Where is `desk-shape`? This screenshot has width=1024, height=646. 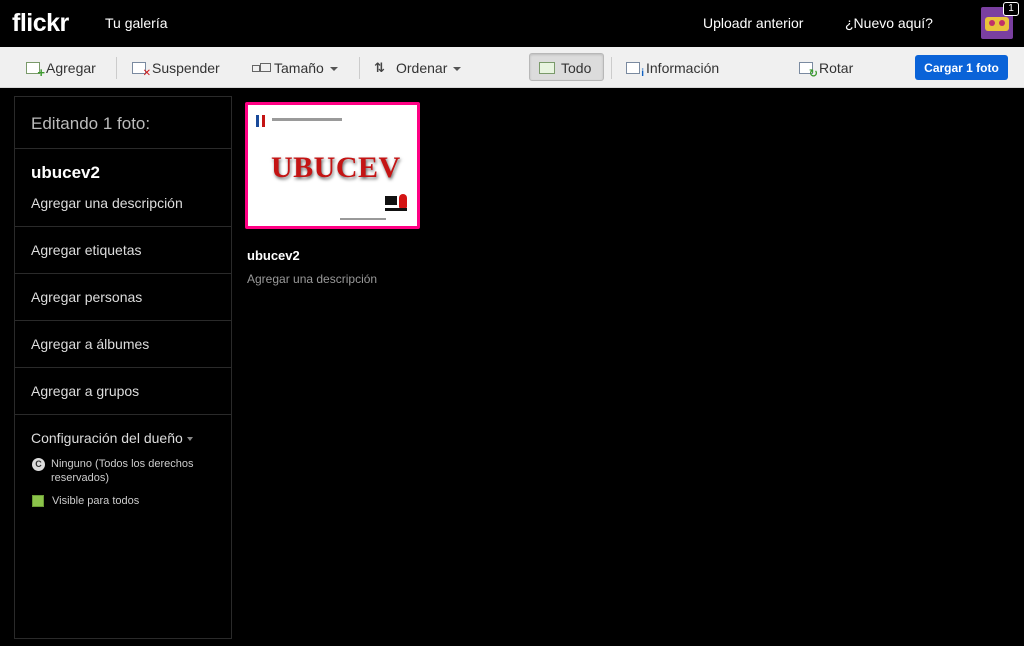 desk-shape is located at coordinates (396, 209).